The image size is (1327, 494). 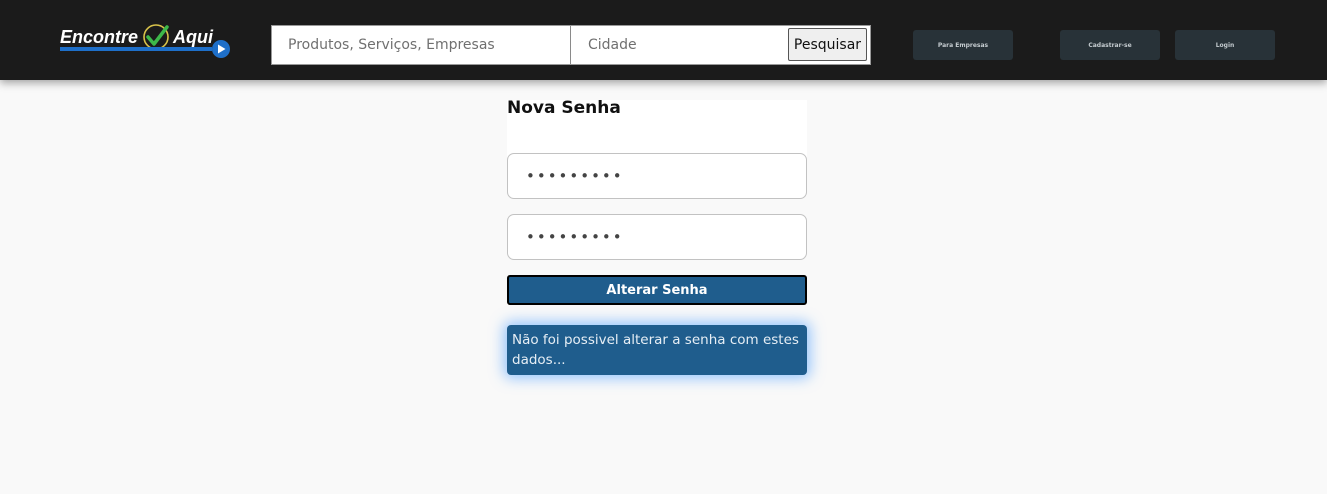 I want to click on product-search-input, so click(x=421, y=45).